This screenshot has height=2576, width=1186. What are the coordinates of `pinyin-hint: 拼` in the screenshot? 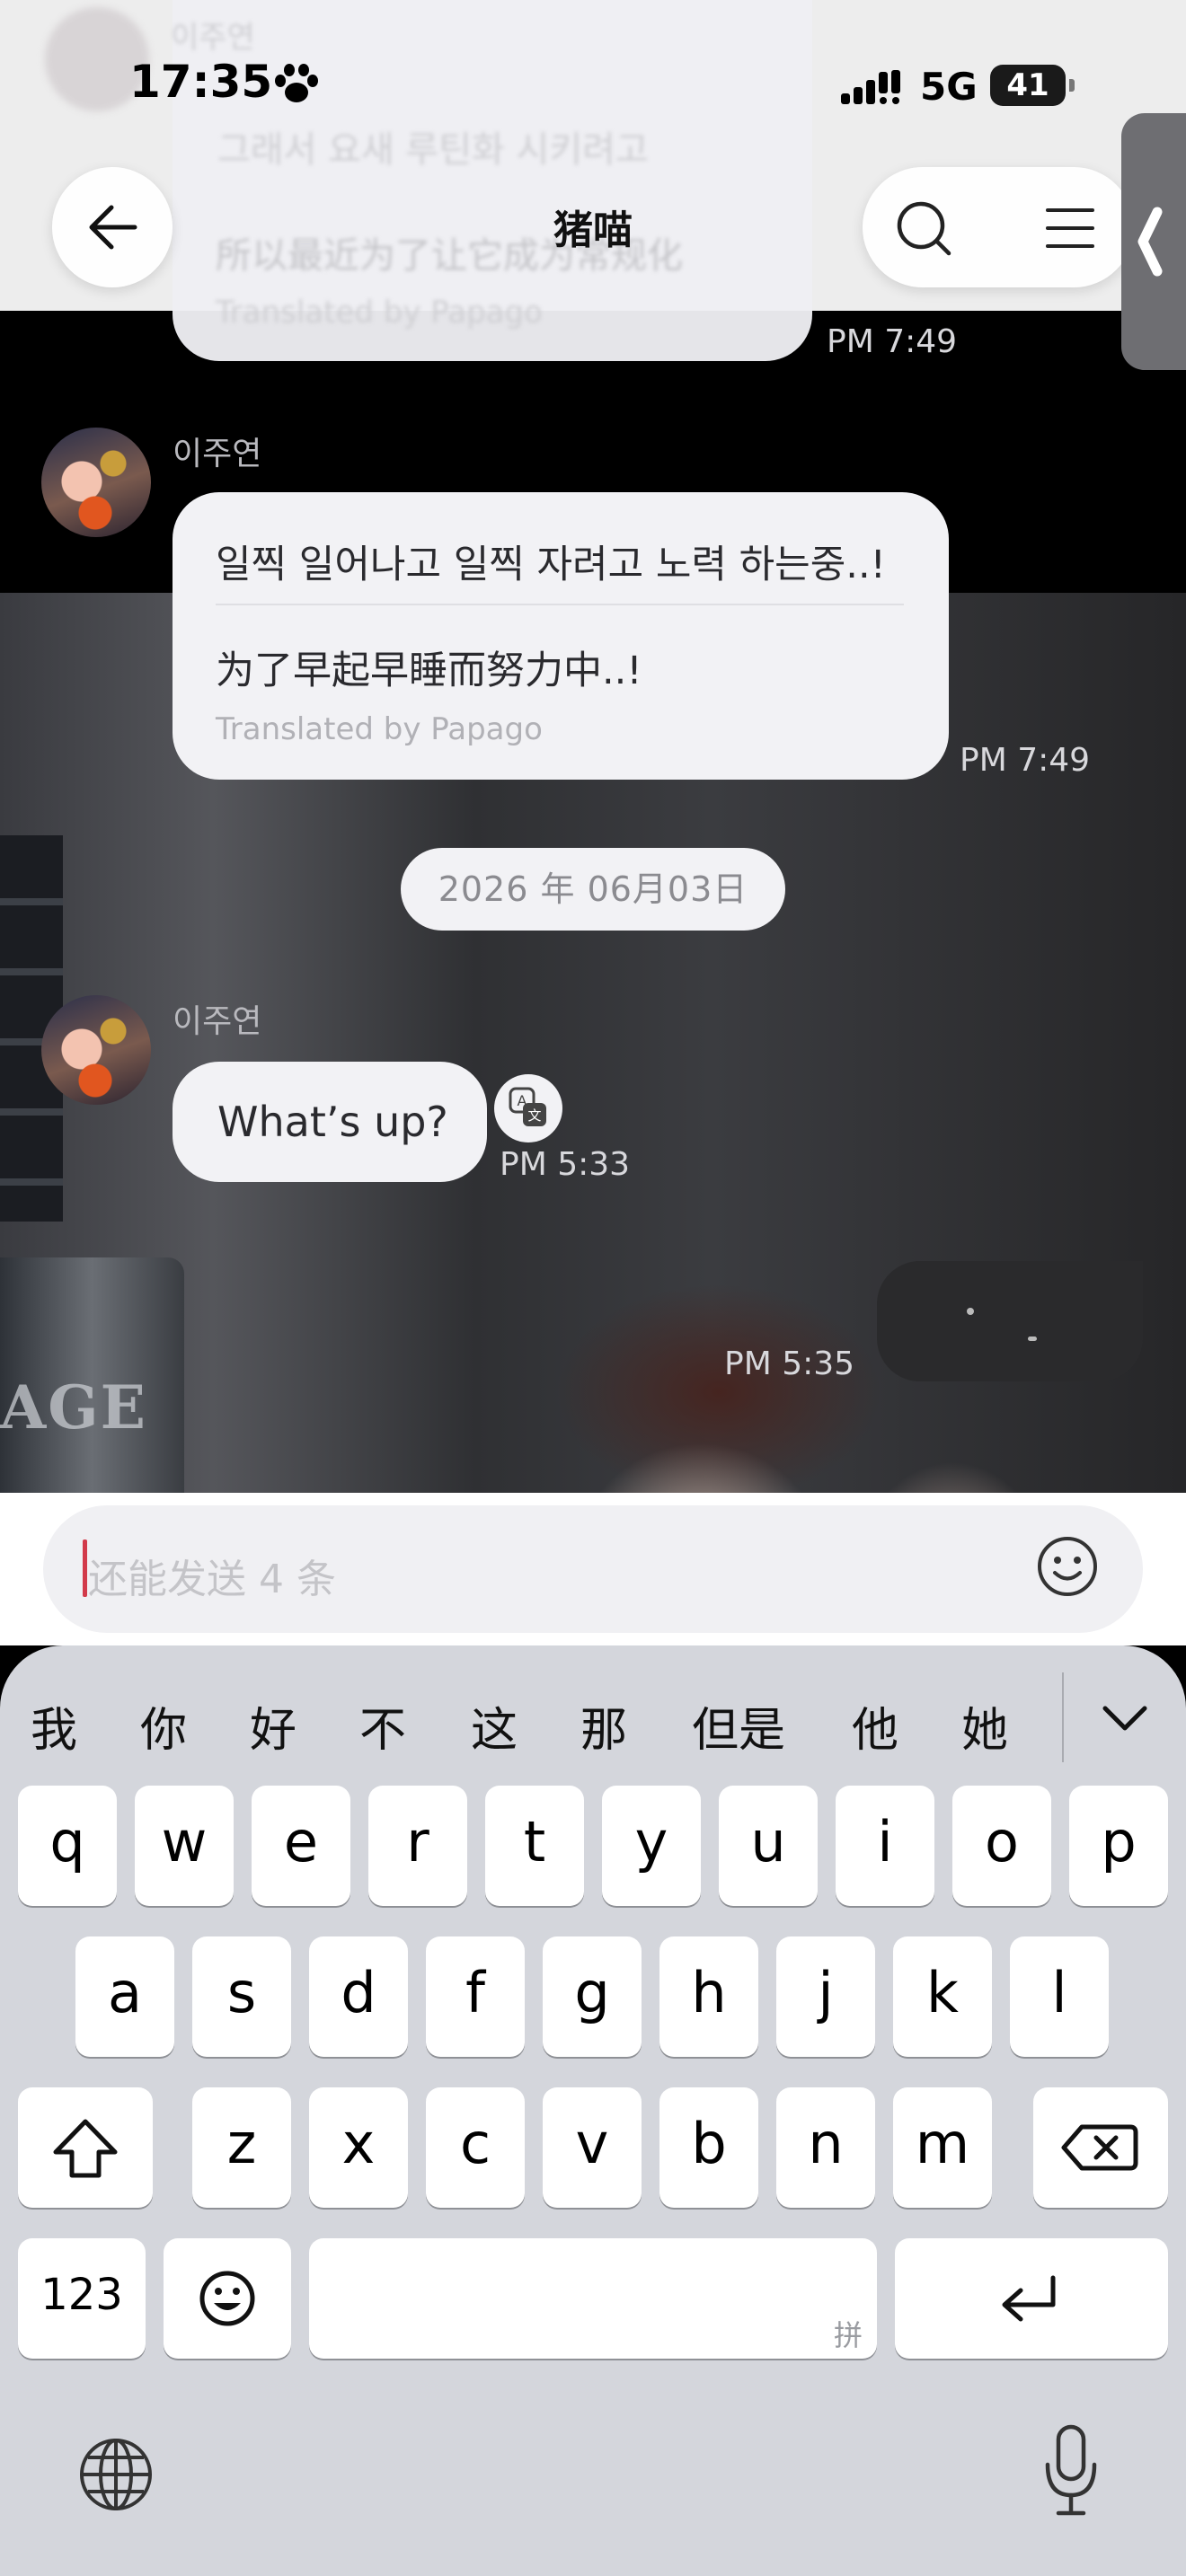 It's located at (848, 2335).